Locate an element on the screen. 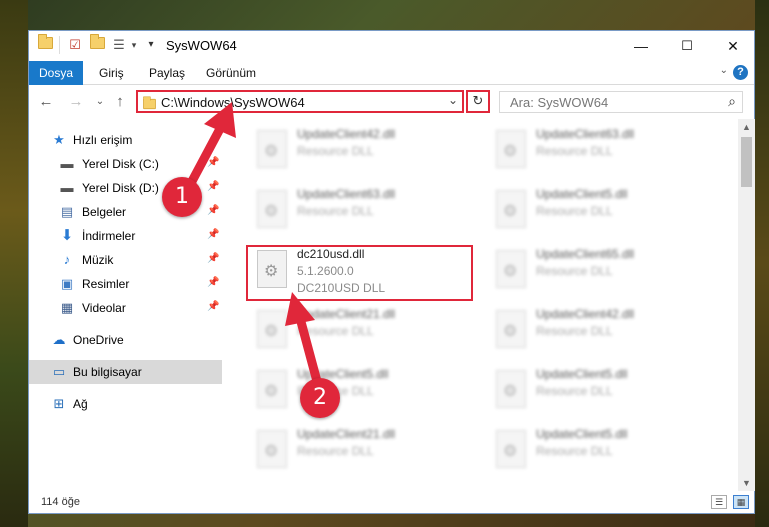 The width and height of the screenshot is (769, 527). back-button: ← is located at coordinates (46, 102).